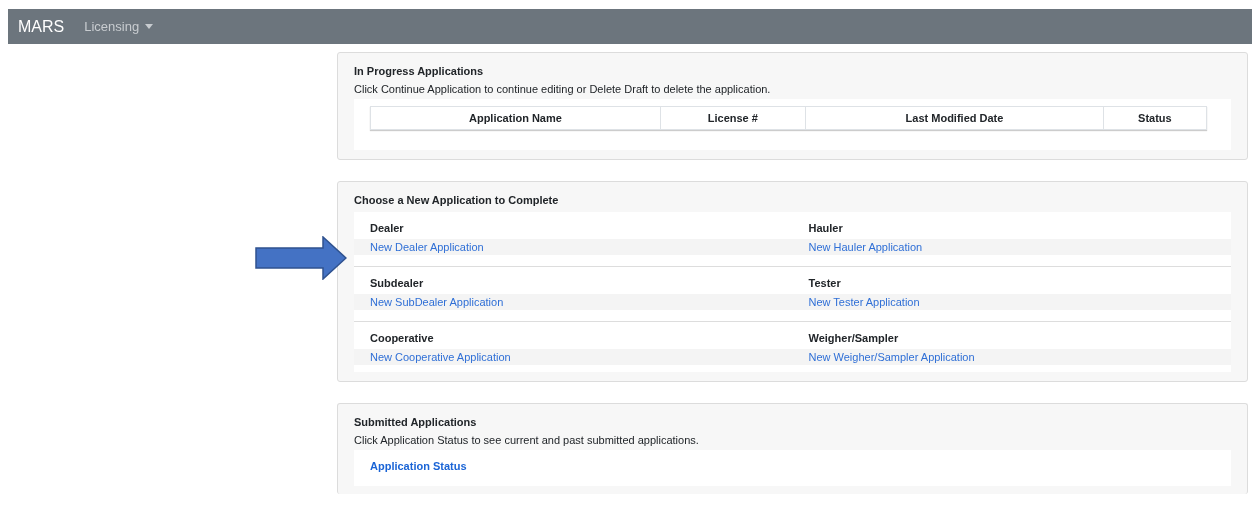 The width and height of the screenshot is (1252, 525). Describe the element at coordinates (397, 284) in the screenshot. I see `license-type-heading: Subdealer` at that location.